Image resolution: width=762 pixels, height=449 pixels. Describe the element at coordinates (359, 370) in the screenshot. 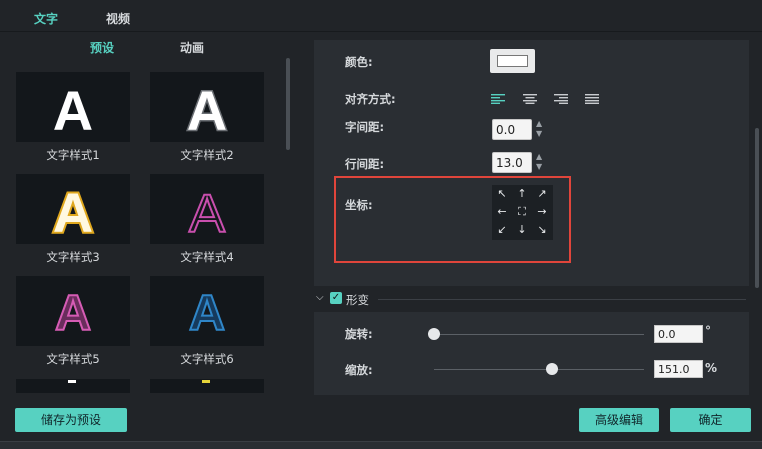

I see `scale-label: 缩放:` at that location.